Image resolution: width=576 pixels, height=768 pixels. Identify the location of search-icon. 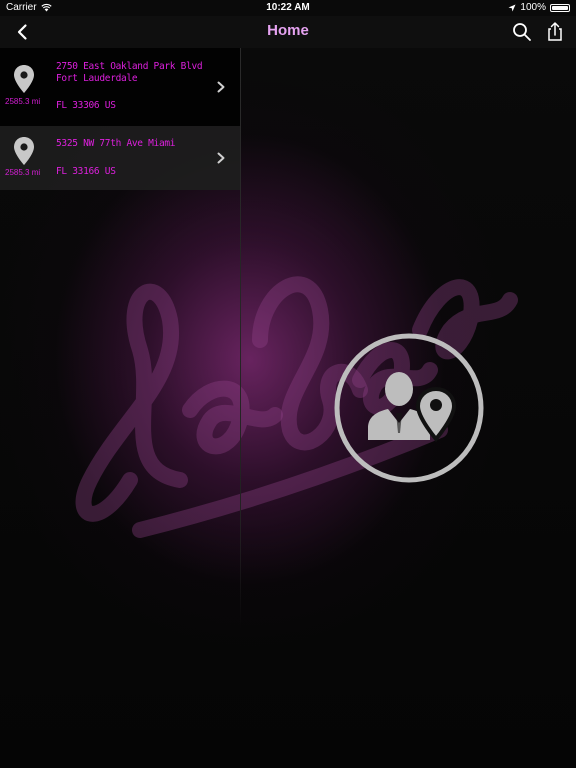
(522, 32).